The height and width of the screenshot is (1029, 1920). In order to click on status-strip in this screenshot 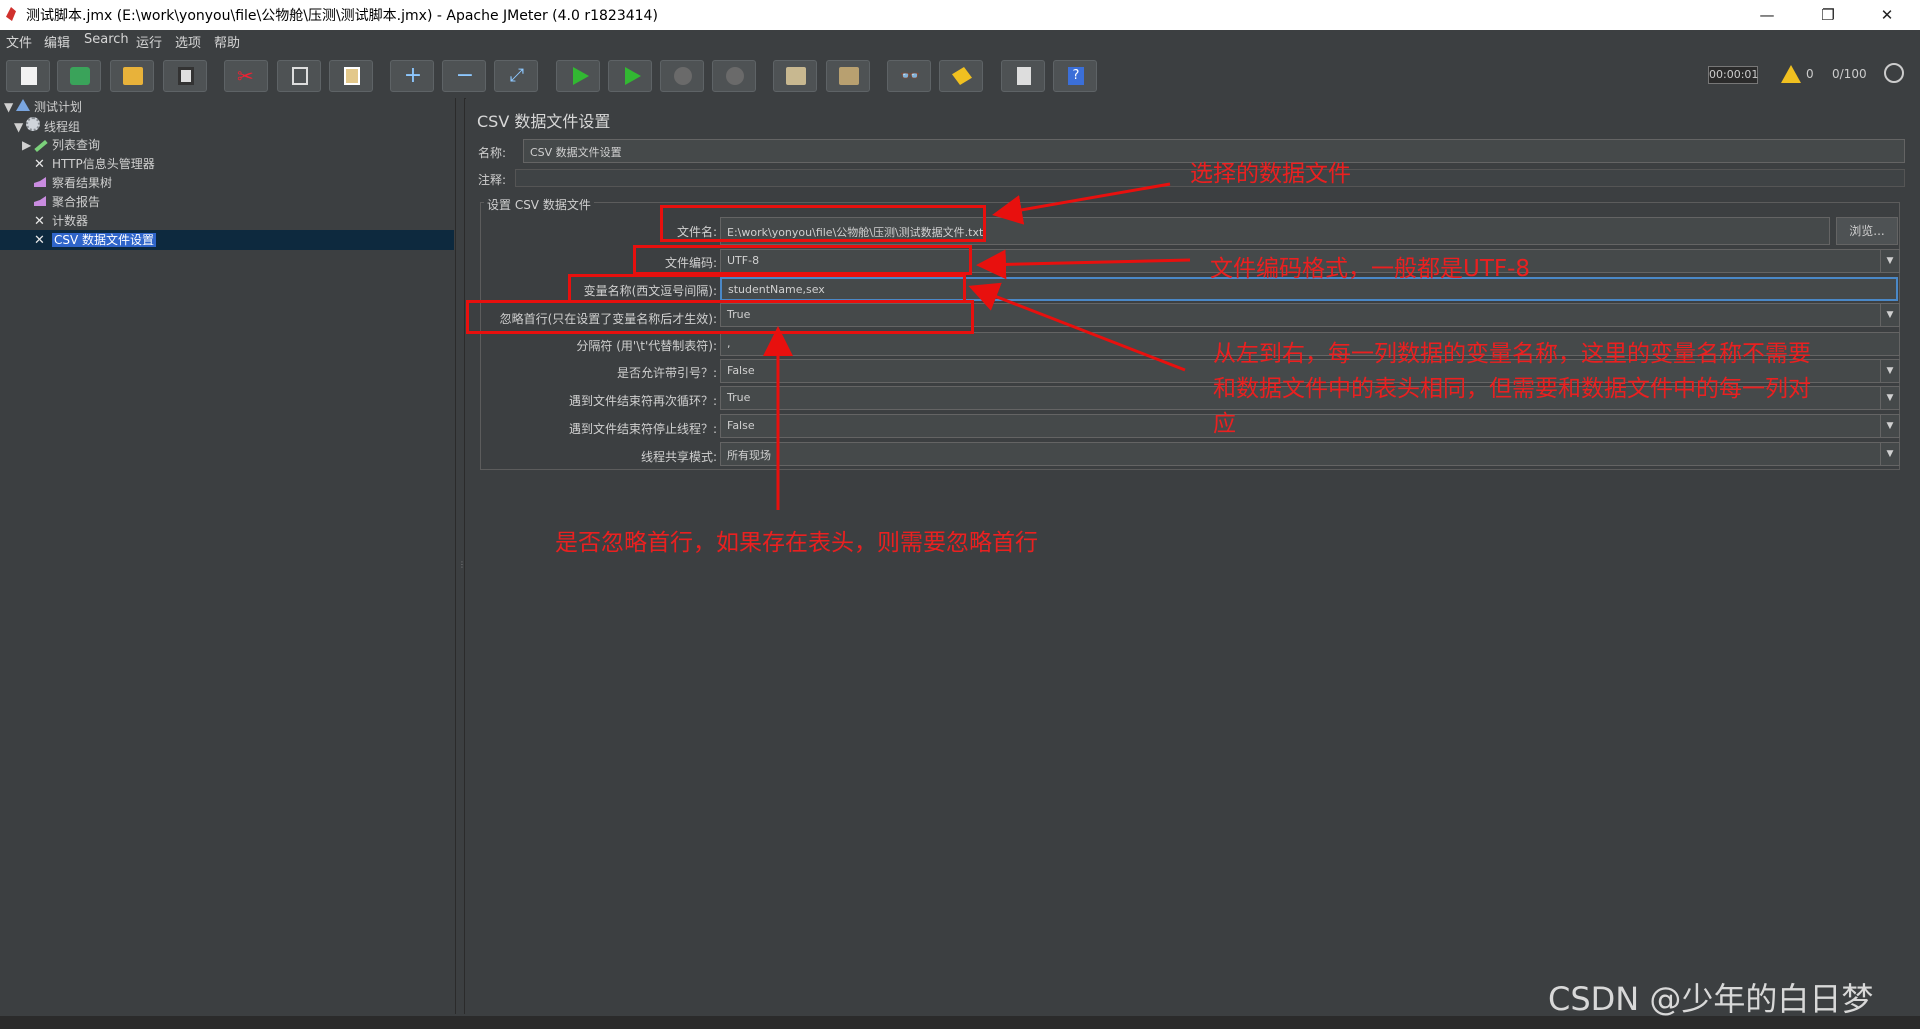, I will do `click(960, 1022)`.